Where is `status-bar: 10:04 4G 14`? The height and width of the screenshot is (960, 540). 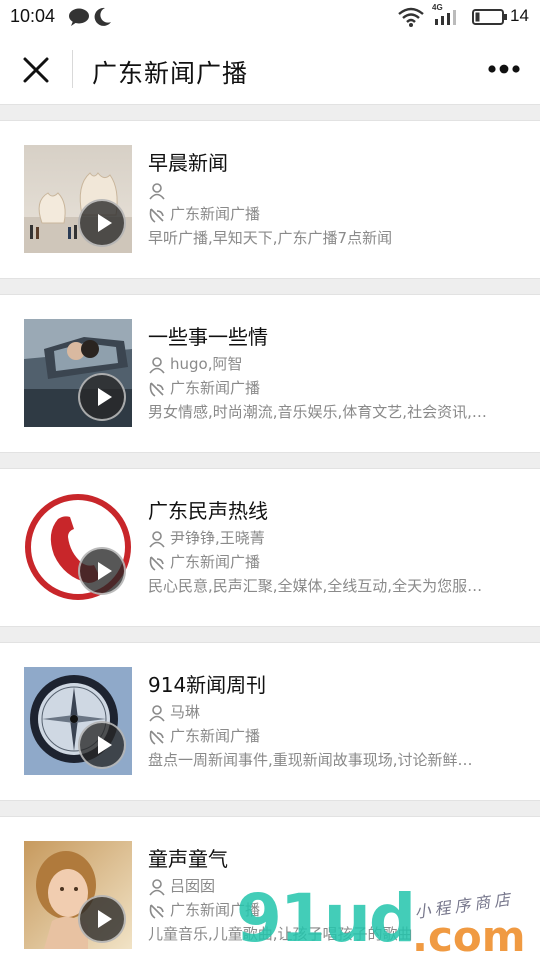 status-bar: 10:04 4G 14 is located at coordinates (270, 17).